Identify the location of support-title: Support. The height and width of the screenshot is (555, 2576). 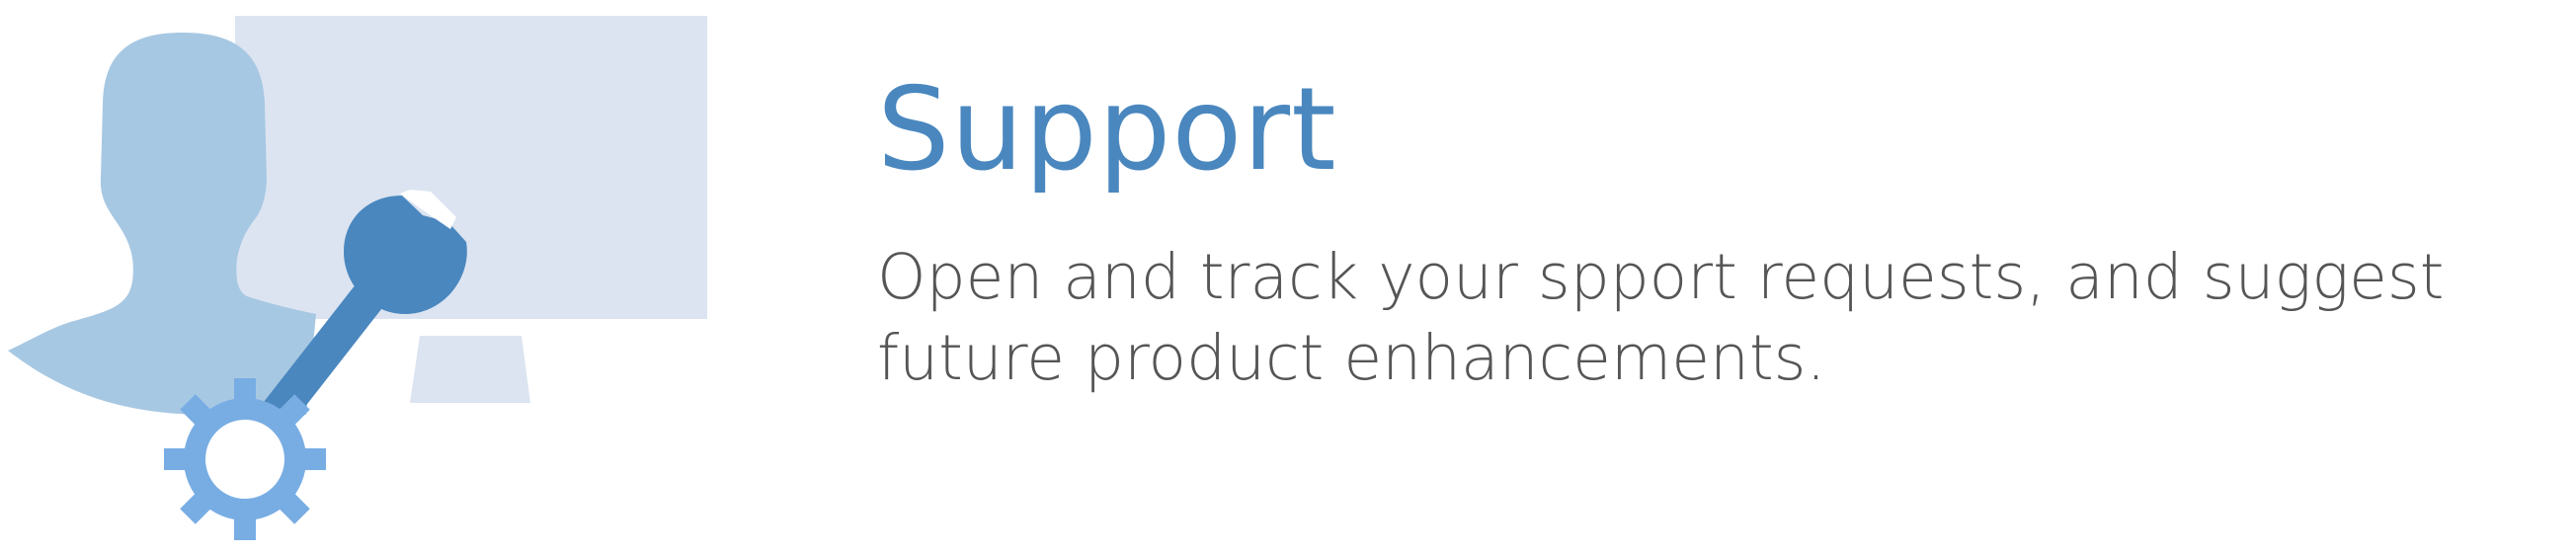
(1107, 130).